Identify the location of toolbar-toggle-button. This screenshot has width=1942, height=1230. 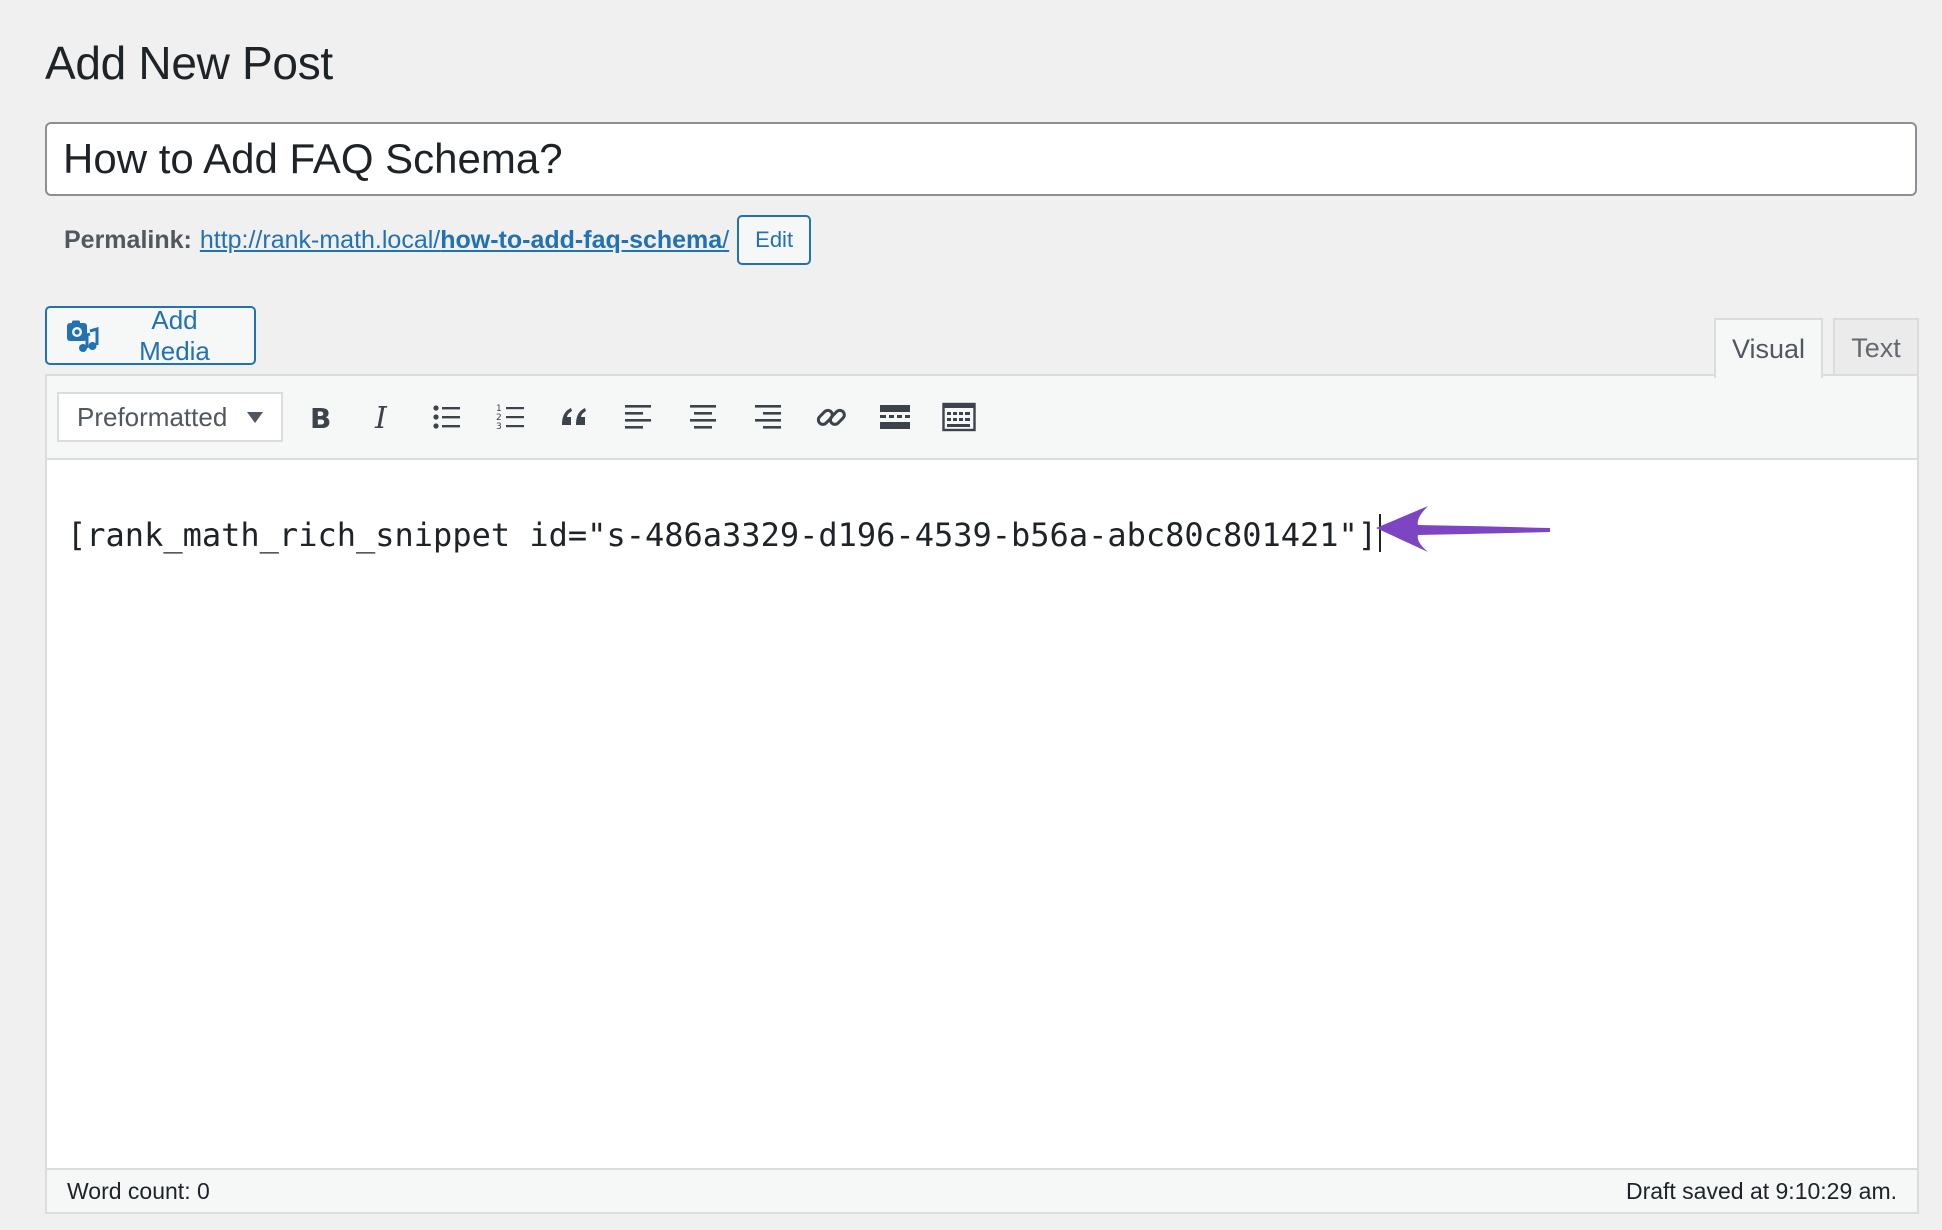
(959, 417).